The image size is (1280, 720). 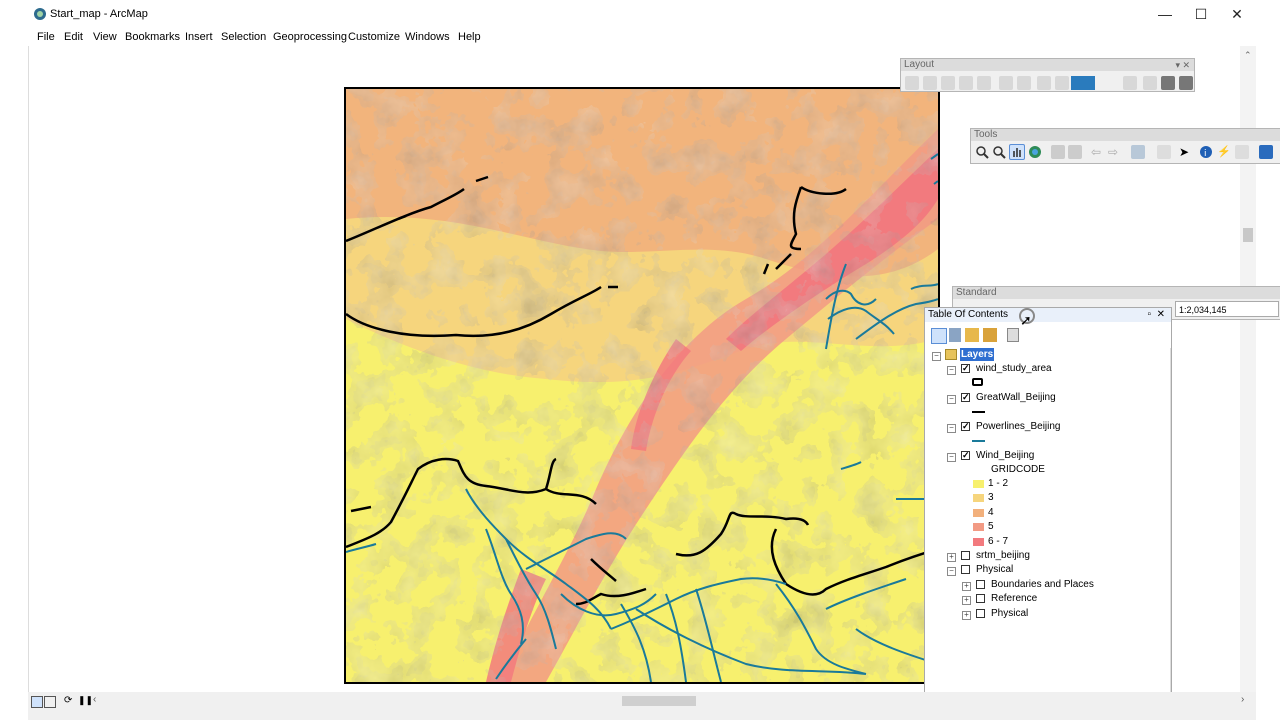 What do you see at coordinates (965, 555) in the screenshot?
I see `srtm-checkbox` at bounding box center [965, 555].